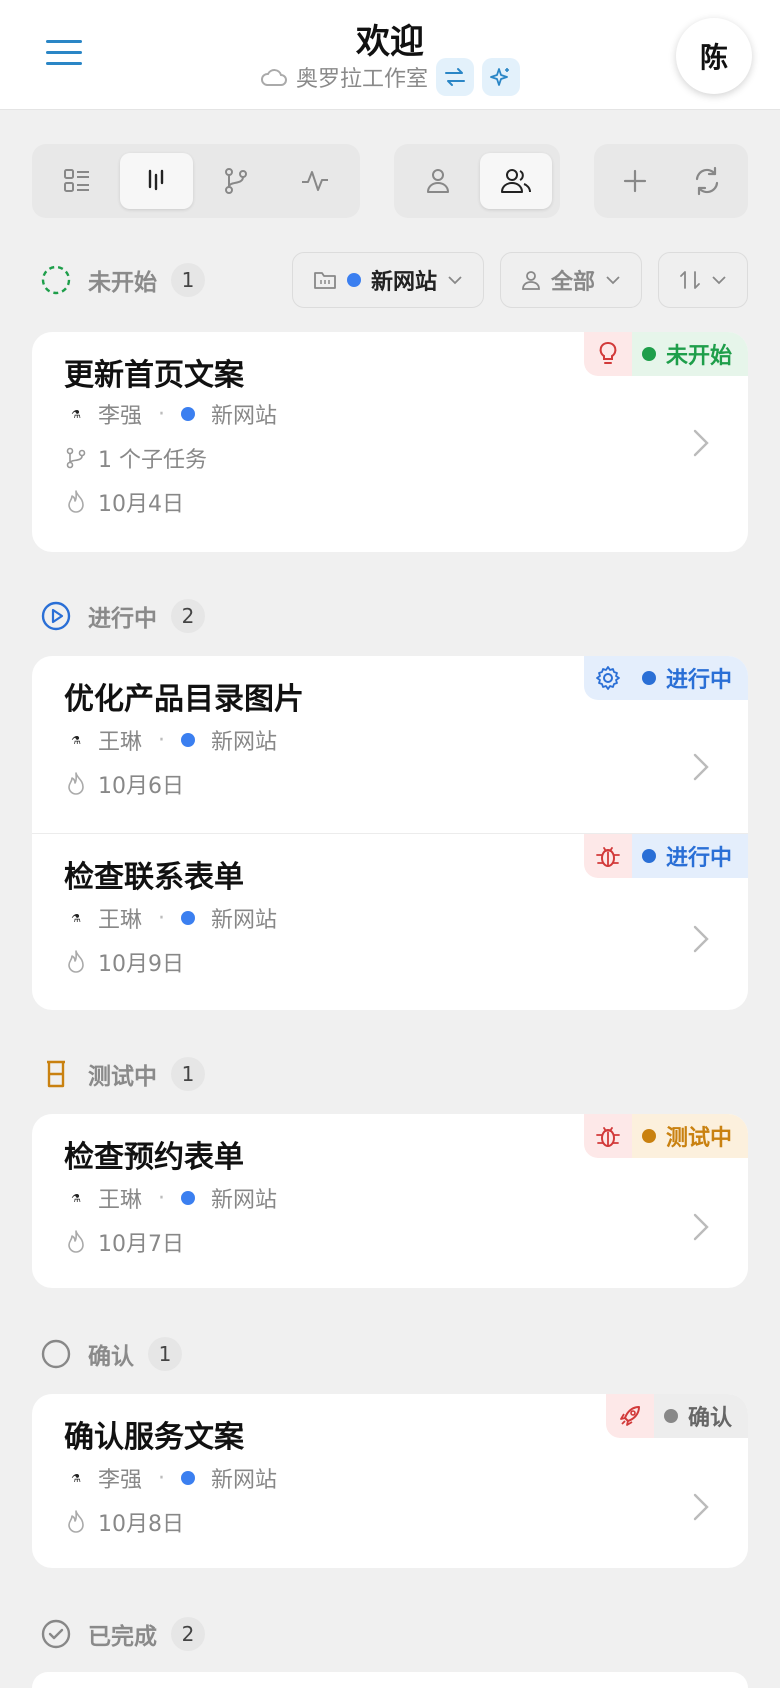  What do you see at coordinates (154, 375) in the screenshot?
I see `task-title: 更新首页文案` at bounding box center [154, 375].